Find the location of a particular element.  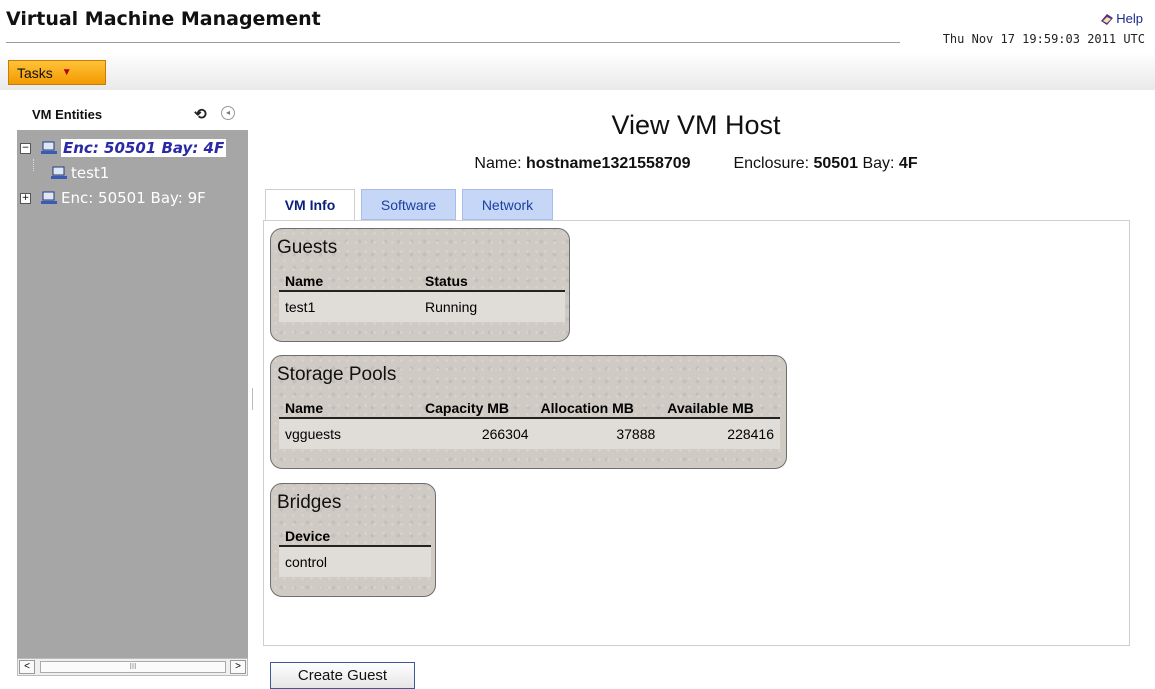

tab-network: Network is located at coordinates (507, 204).